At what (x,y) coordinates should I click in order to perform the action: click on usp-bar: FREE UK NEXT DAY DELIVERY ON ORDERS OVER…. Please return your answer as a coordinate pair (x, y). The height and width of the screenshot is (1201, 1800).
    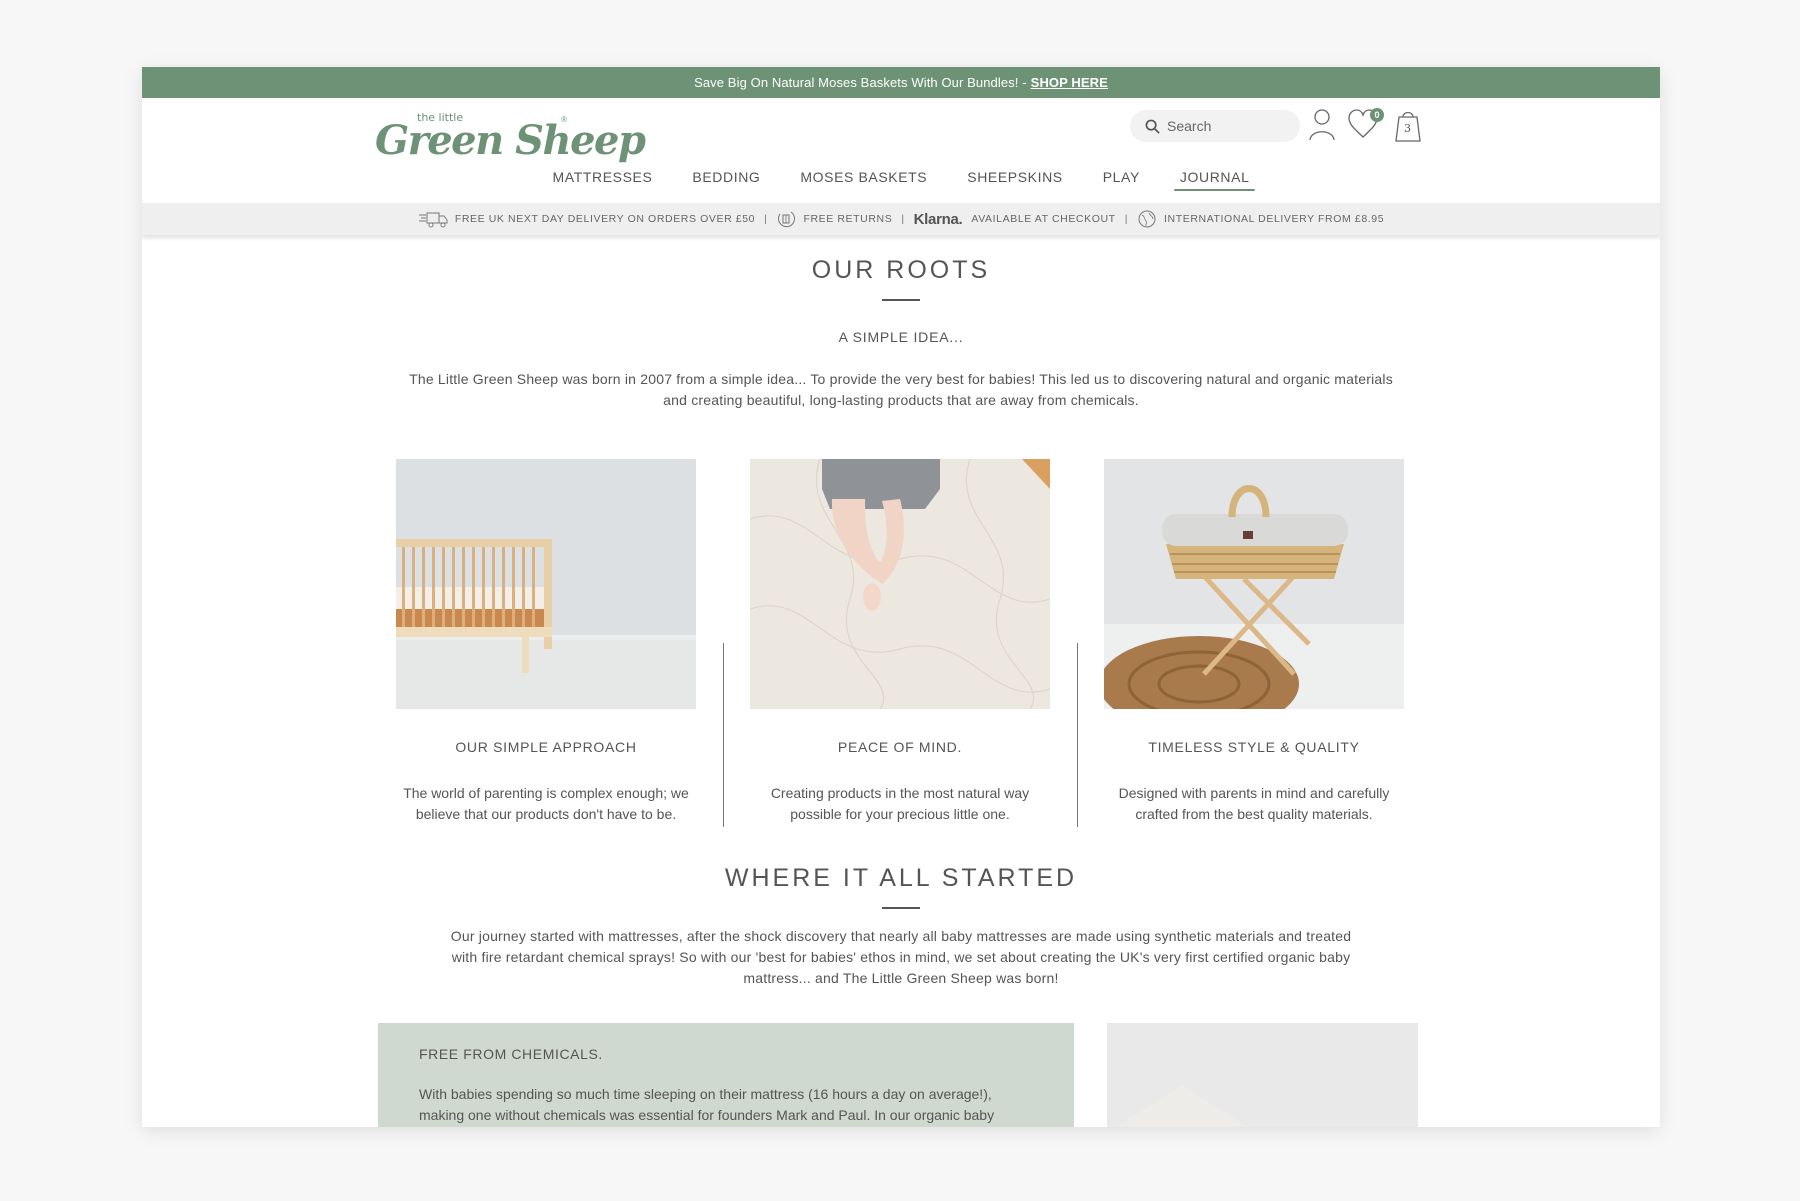
    Looking at the image, I should click on (901, 219).